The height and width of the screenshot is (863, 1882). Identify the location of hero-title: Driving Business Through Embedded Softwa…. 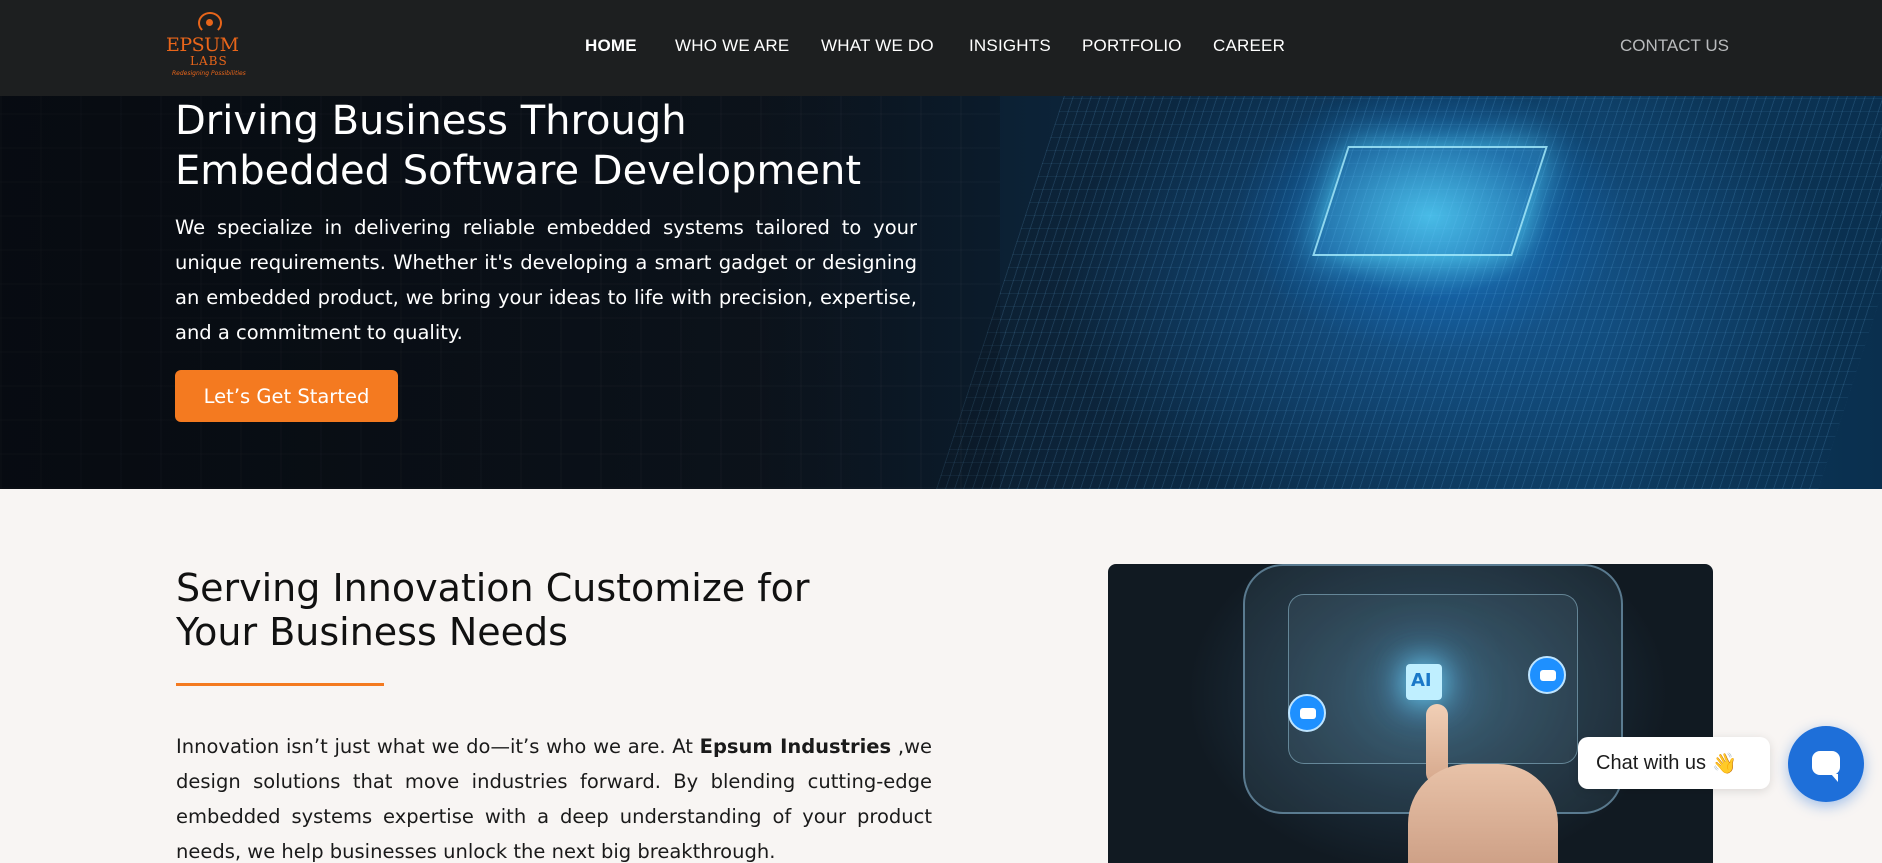
(535, 146).